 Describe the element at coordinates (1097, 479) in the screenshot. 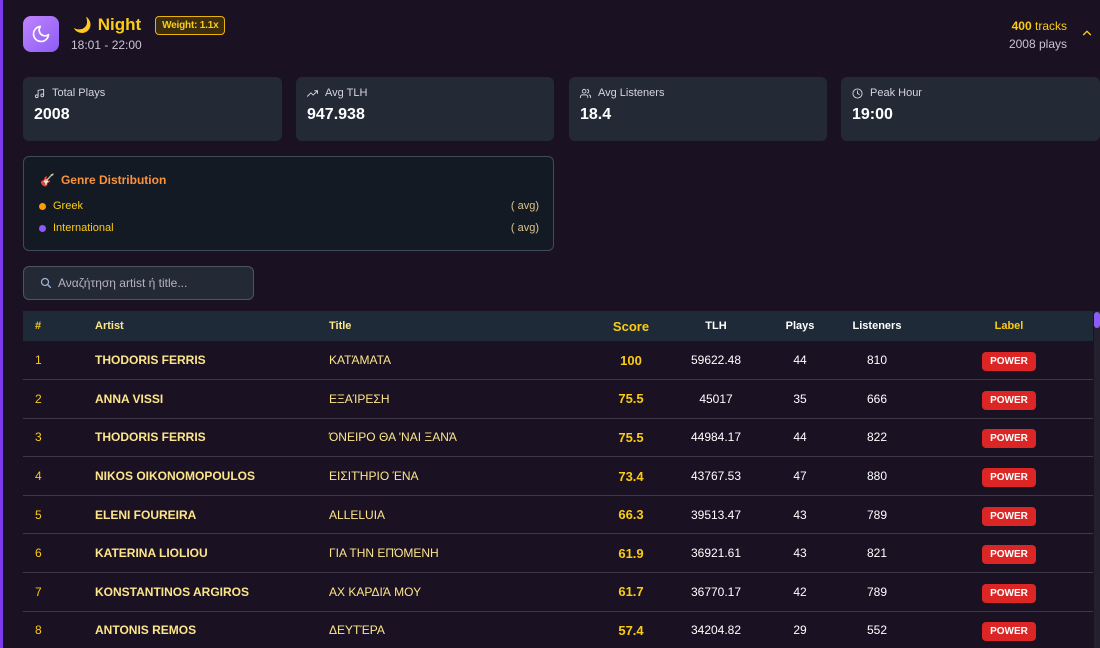

I see `scrollbar-track` at that location.